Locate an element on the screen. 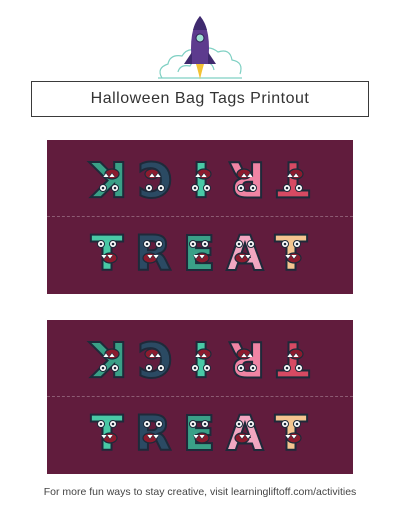 The width and height of the screenshot is (400, 518). page-title-box: Halloween Bag Tags Printout is located at coordinates (200, 99).